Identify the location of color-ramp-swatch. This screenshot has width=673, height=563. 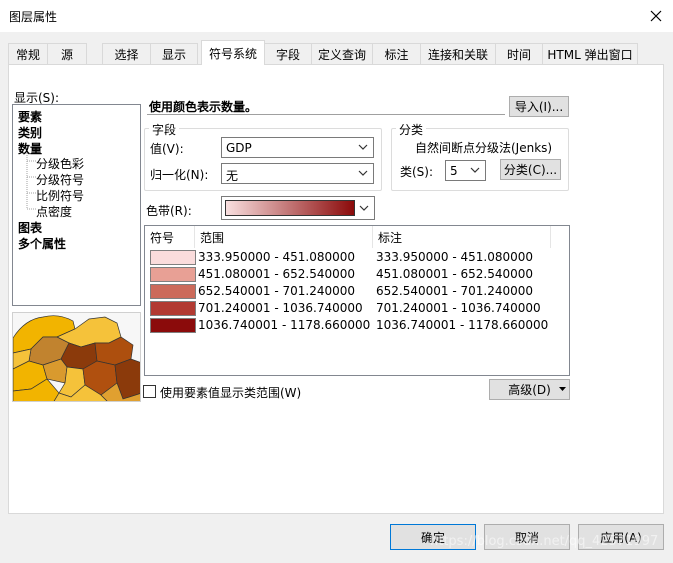
(290, 208).